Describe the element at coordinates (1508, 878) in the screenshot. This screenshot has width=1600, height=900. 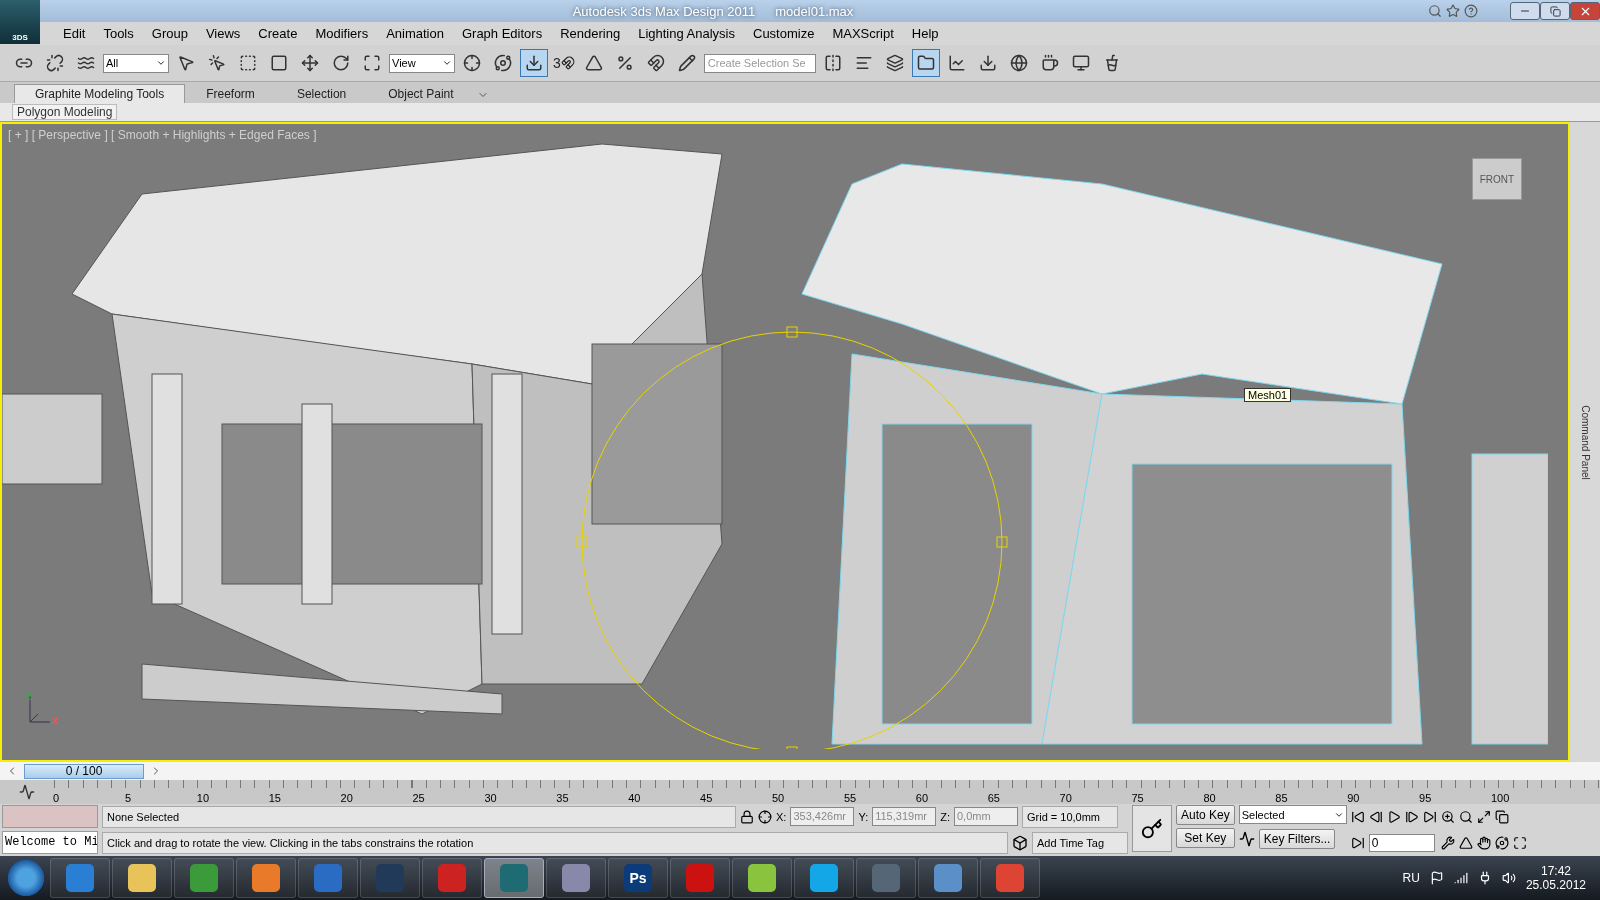
I see `volume-icon` at that location.